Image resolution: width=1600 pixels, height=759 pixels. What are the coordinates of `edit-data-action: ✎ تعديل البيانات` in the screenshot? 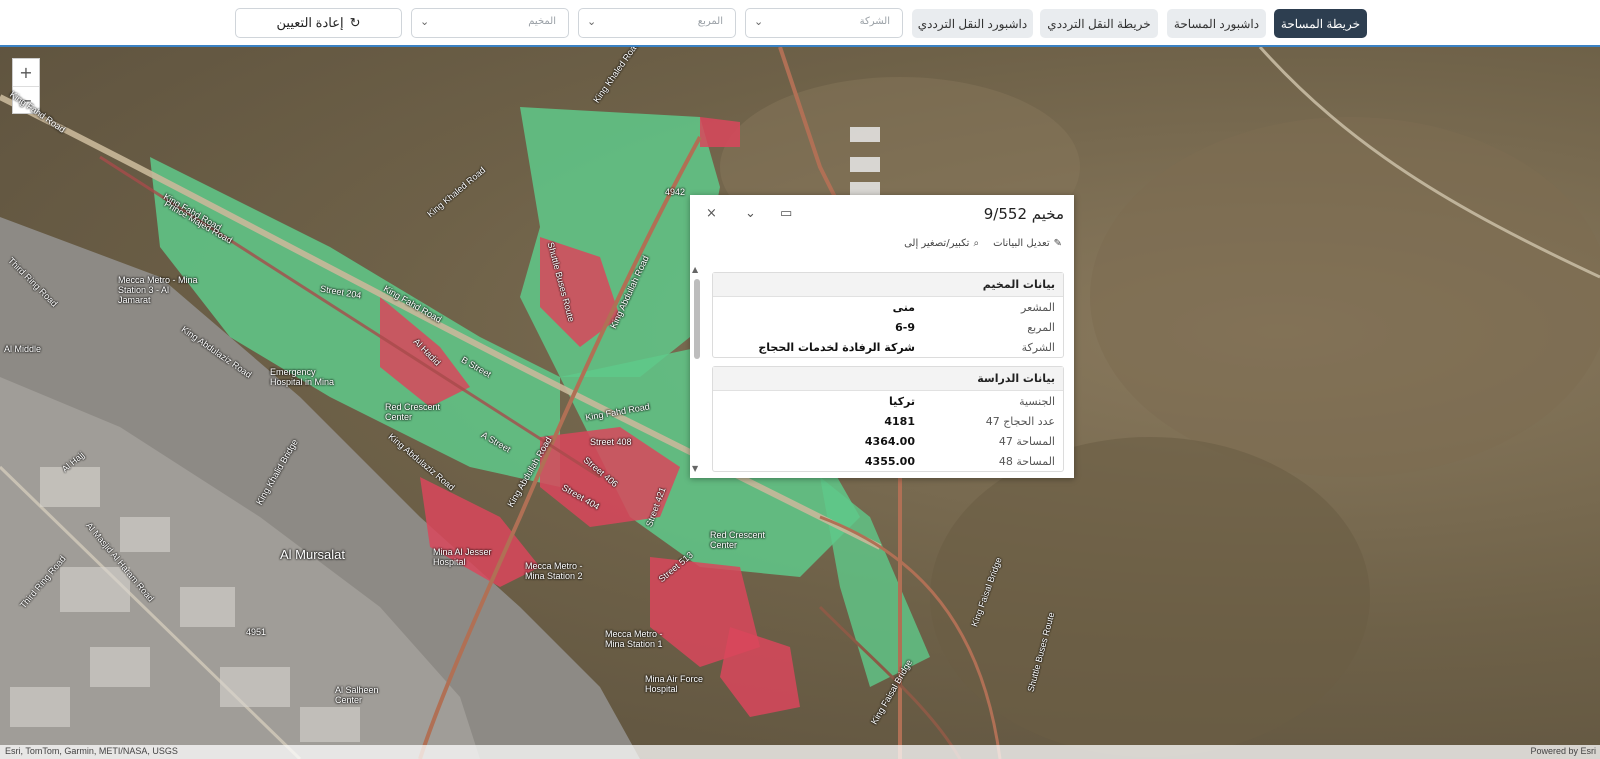 It's located at (1027, 243).